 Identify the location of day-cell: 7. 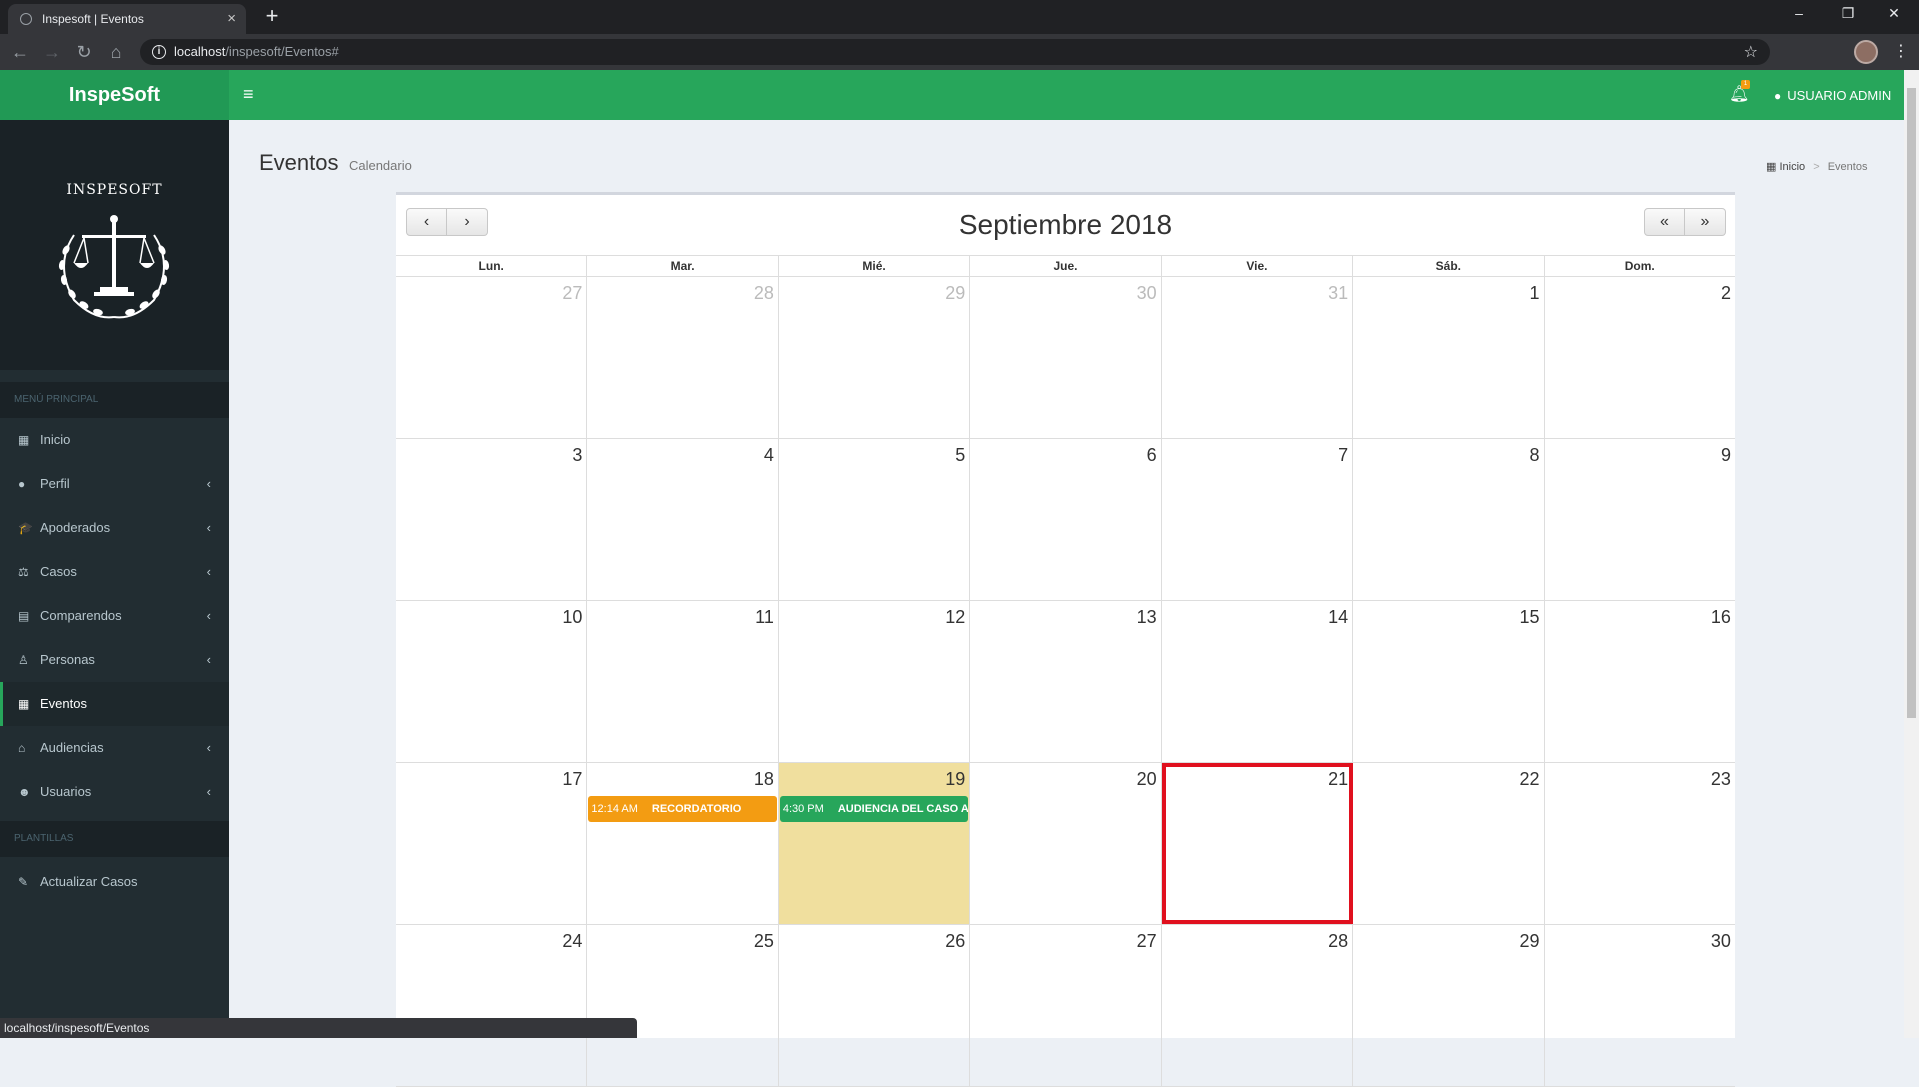
(1258, 519).